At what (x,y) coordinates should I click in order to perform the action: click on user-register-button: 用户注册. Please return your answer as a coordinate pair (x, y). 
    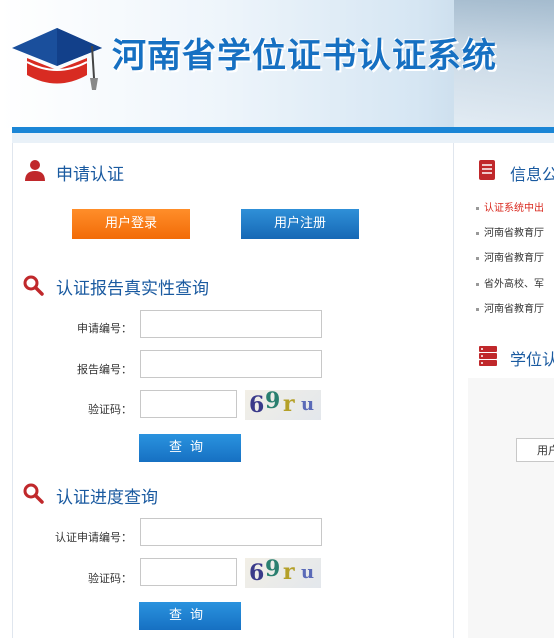
    Looking at the image, I should click on (300, 224).